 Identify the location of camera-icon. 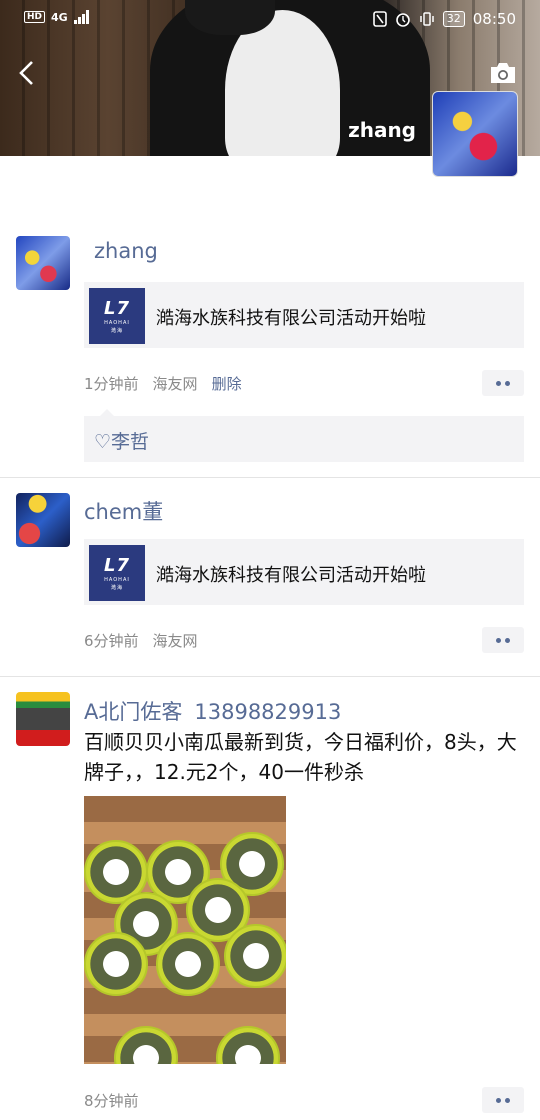
(503, 73).